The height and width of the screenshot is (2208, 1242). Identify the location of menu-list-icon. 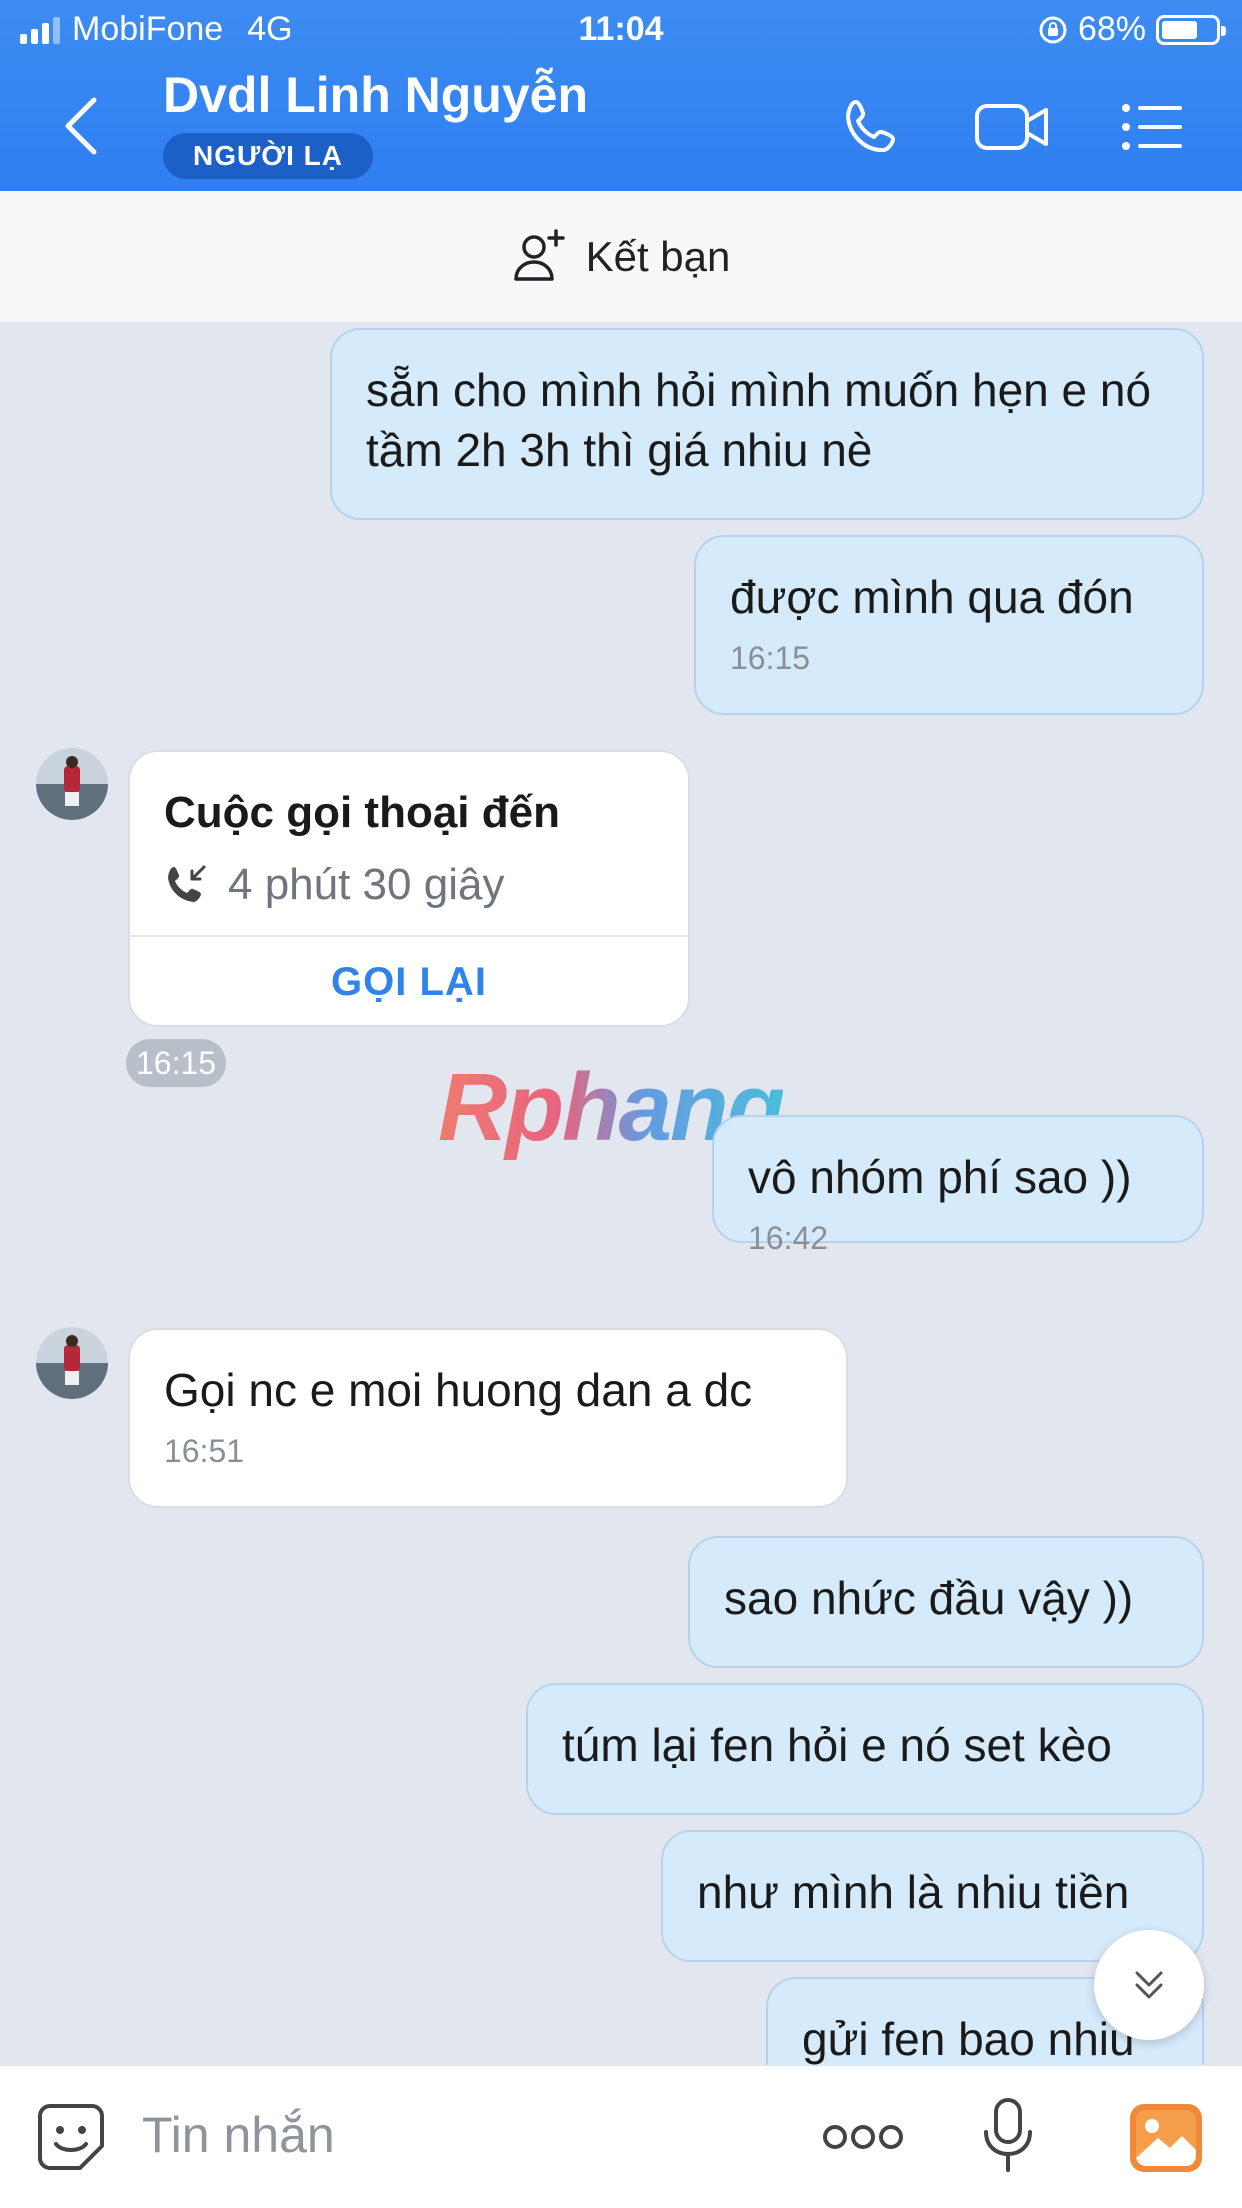
(1152, 127).